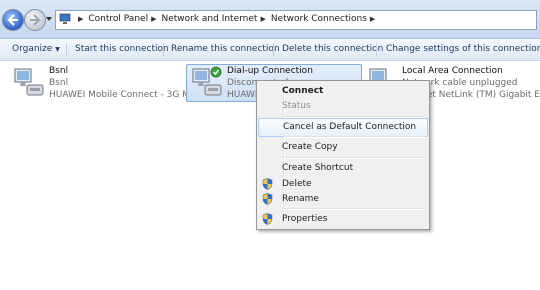  Describe the element at coordinates (36, 49) in the screenshot. I see `organize-button: Organize ▼` at that location.